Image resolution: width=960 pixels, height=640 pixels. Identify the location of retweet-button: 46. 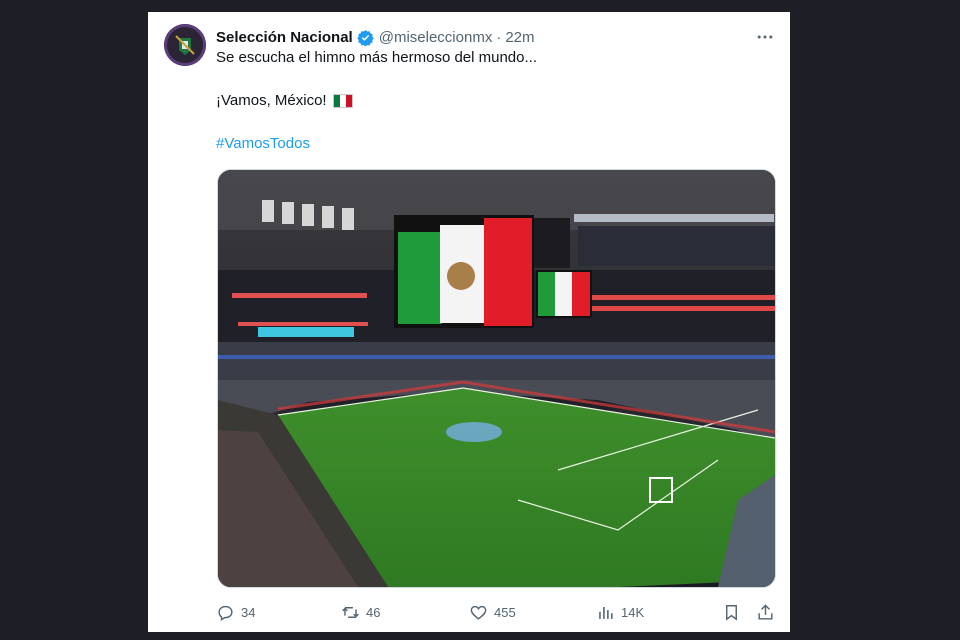
(360, 612).